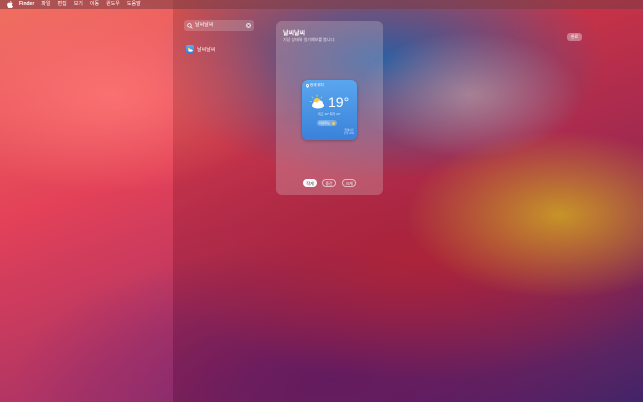 The image size is (643, 402). I want to click on weather-location: 현재 위치, so click(315, 85).